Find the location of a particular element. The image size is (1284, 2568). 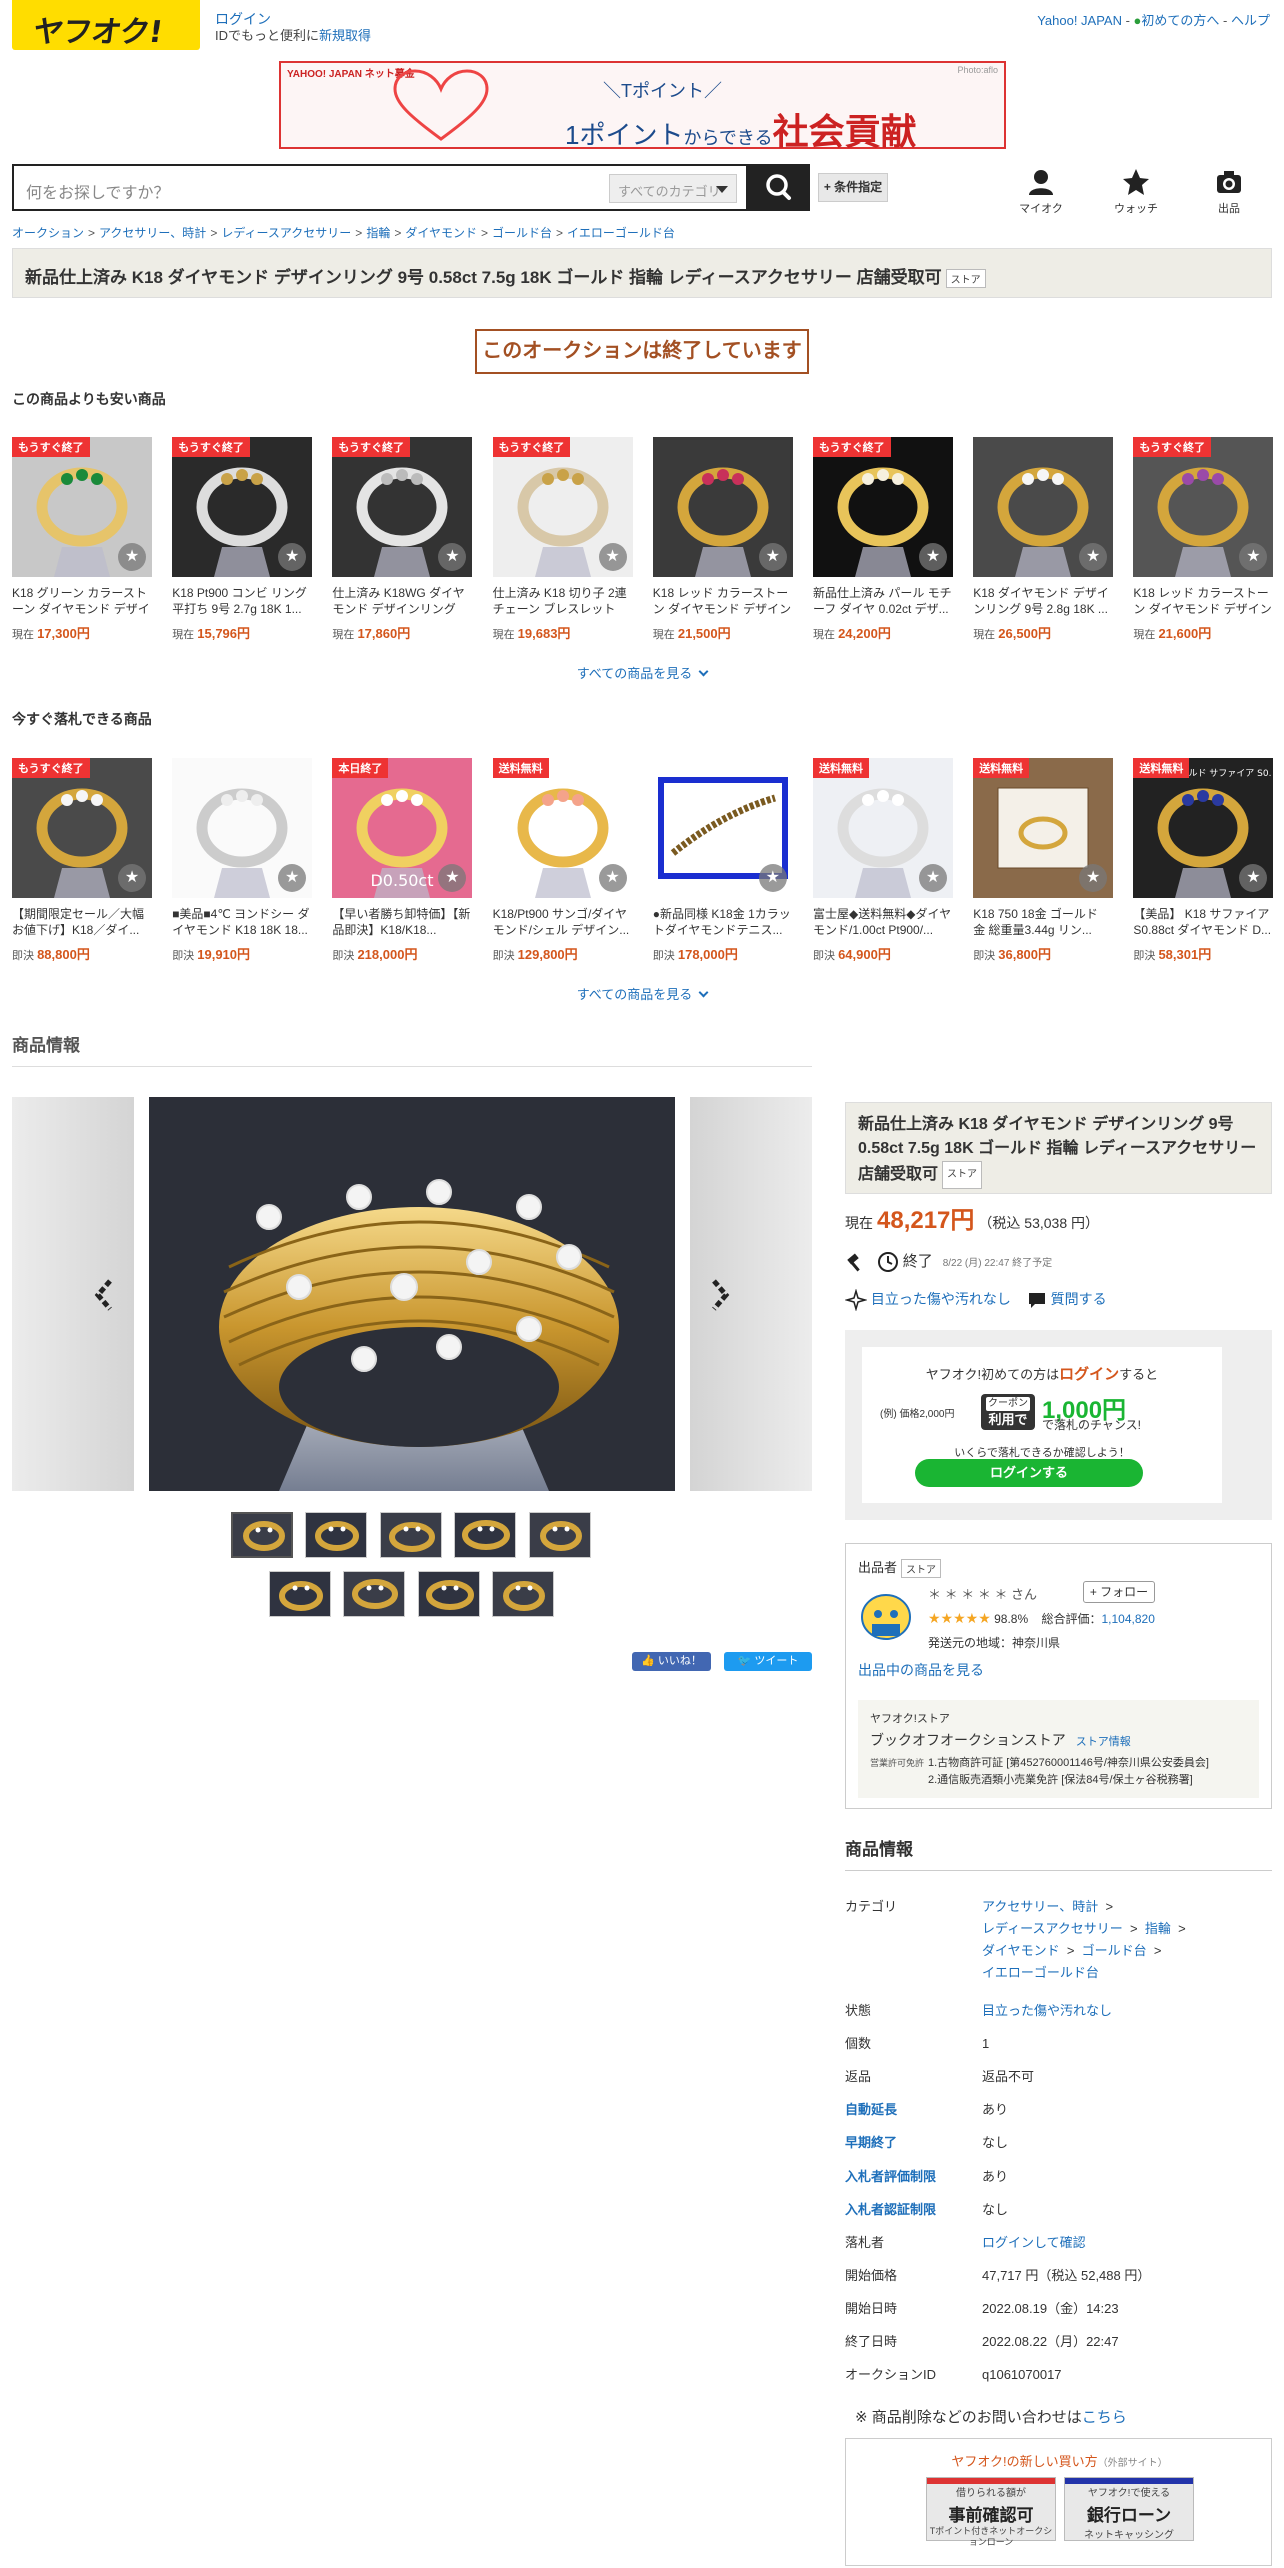

loan-precheck-button: 借りられる額が 事前確認可 Tポイント付きネットオークションローン is located at coordinates (991, 2512).